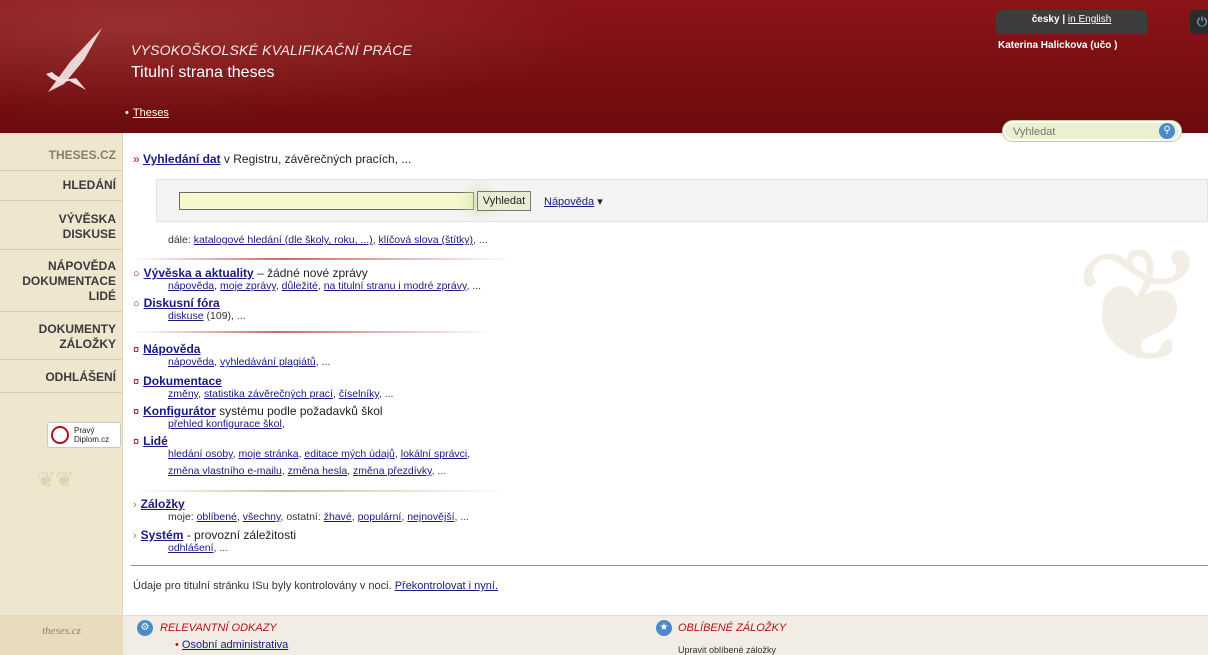  Describe the element at coordinates (272, 50) in the screenshot. I see `site-name: VYSOKOŠKOLSKÉ KVALIFIKAČNÍ PRÁCE` at that location.